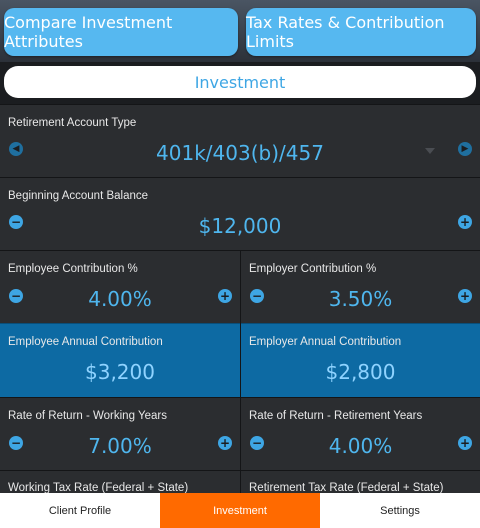 The width and height of the screenshot is (480, 528). Describe the element at coordinates (240, 371) in the screenshot. I see `column-divider` at that location.